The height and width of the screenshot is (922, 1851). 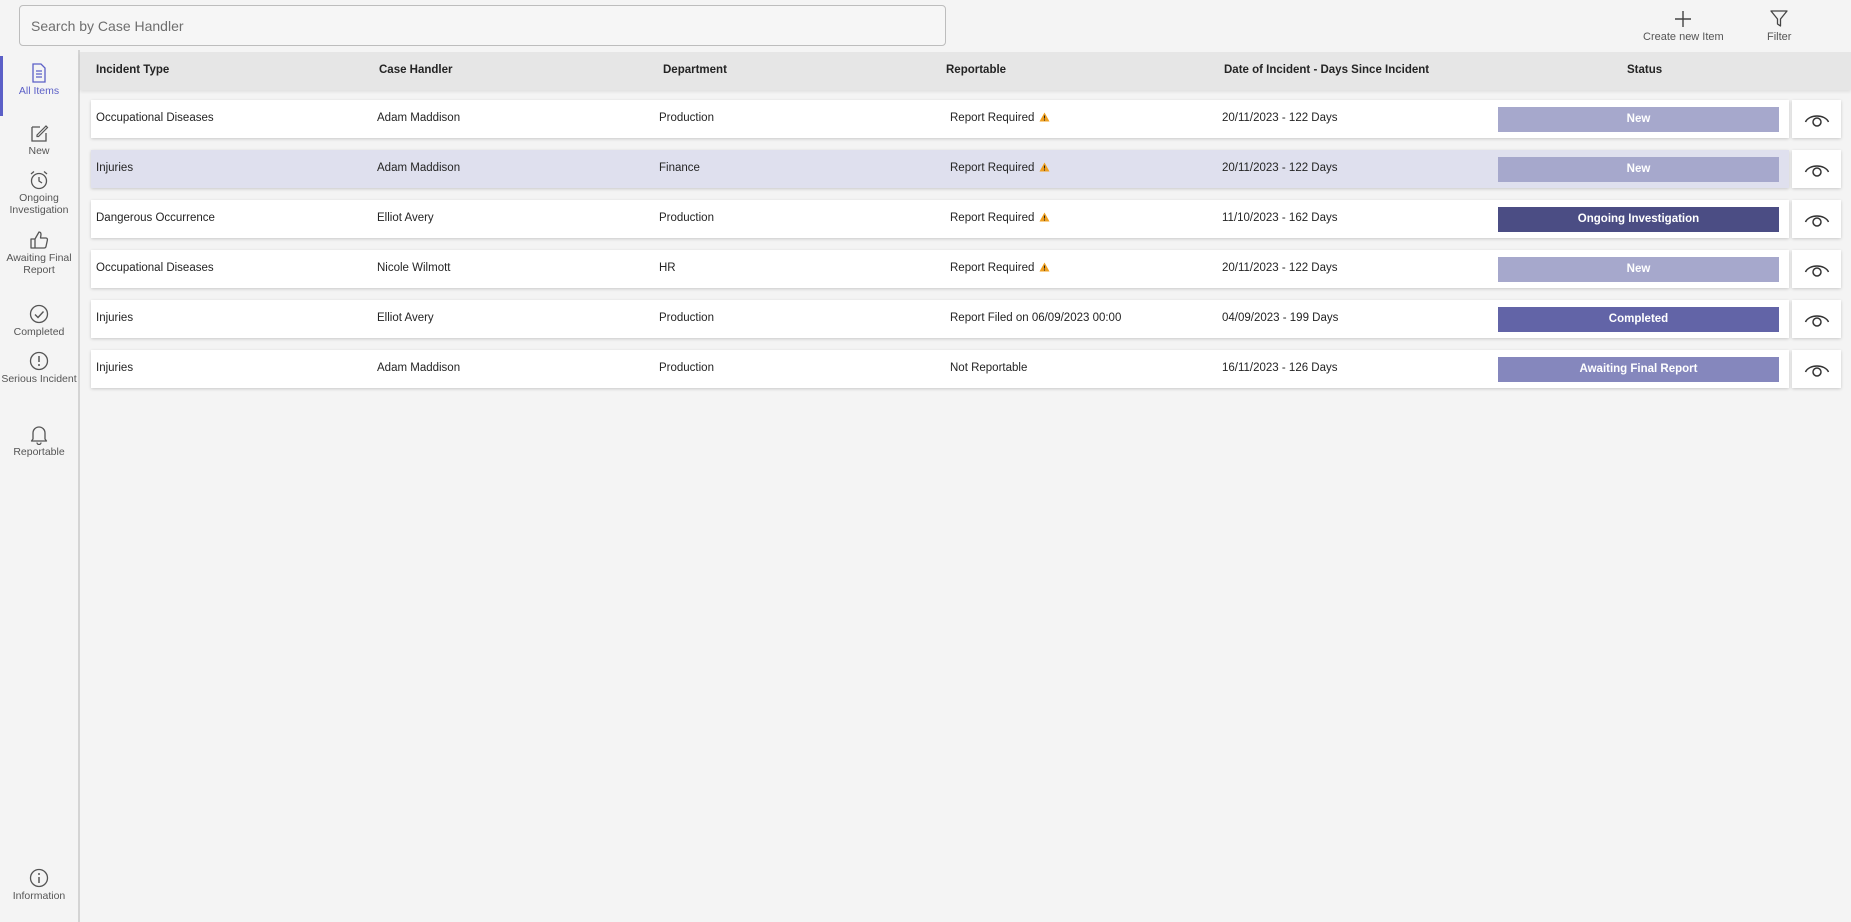 What do you see at coordinates (39, 332) in the screenshot?
I see `sidebar-item-label: Completed` at bounding box center [39, 332].